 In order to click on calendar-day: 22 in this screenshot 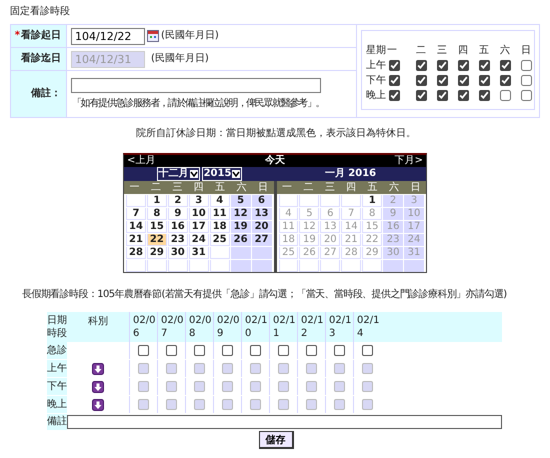, I will do `click(156, 240)`.